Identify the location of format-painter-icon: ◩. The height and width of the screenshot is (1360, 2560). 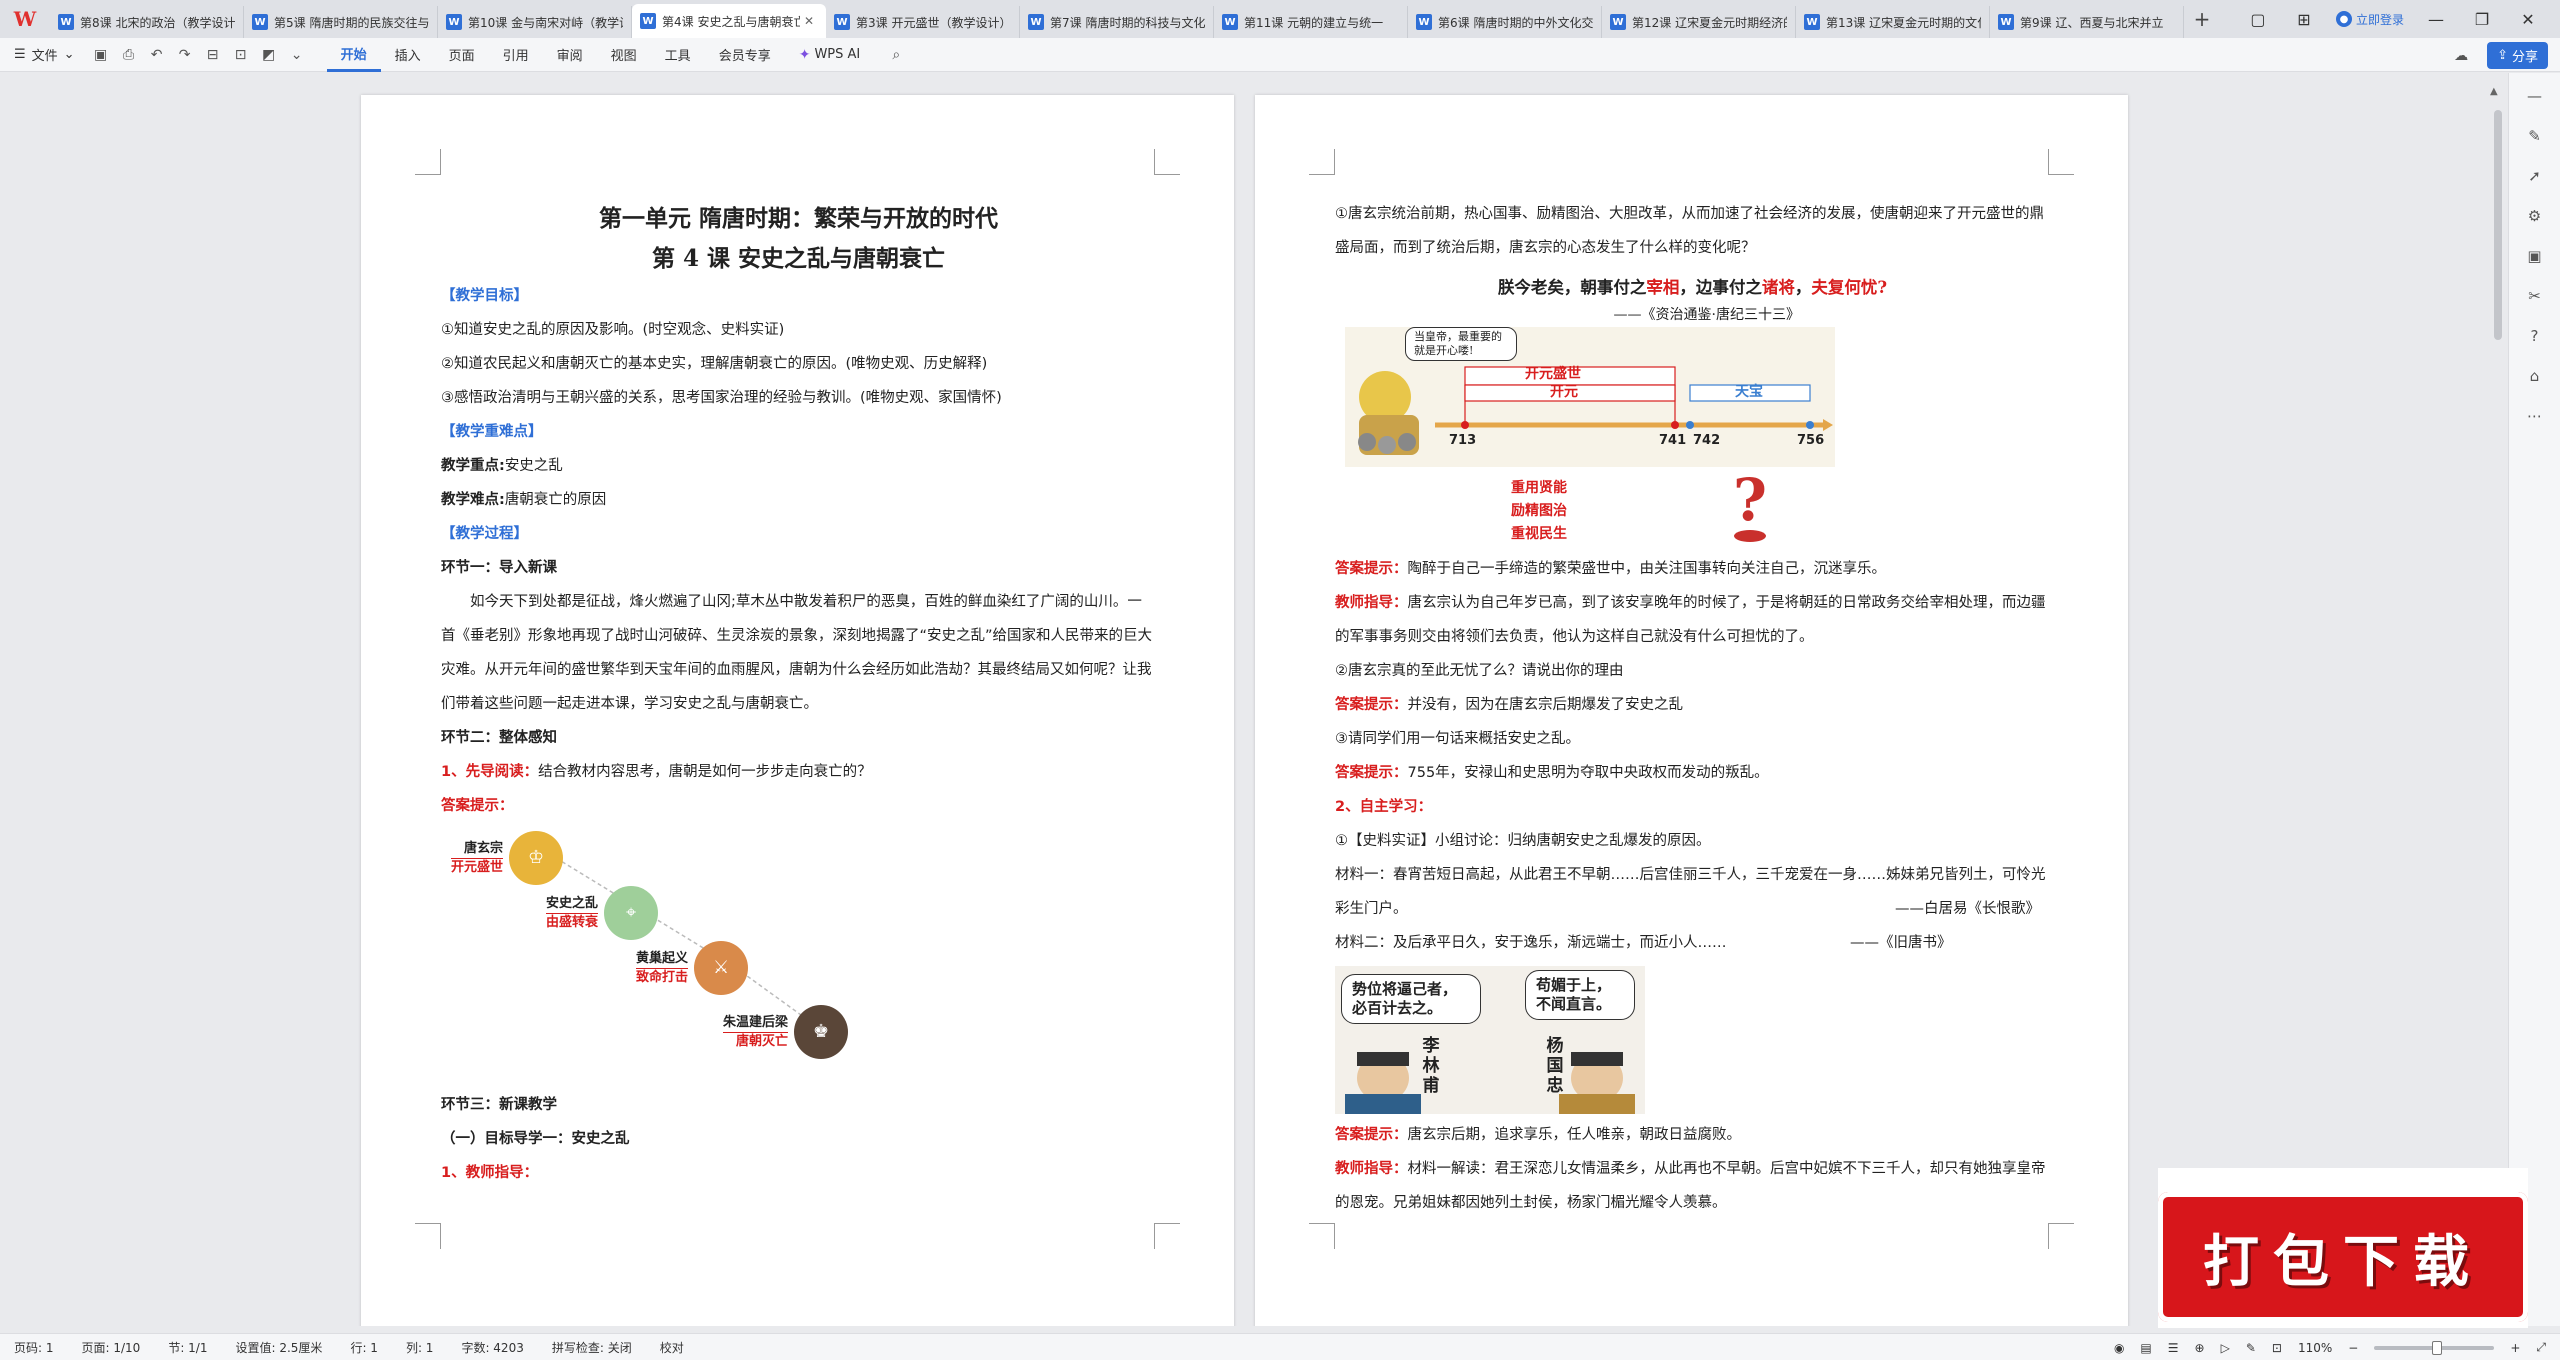
(269, 55).